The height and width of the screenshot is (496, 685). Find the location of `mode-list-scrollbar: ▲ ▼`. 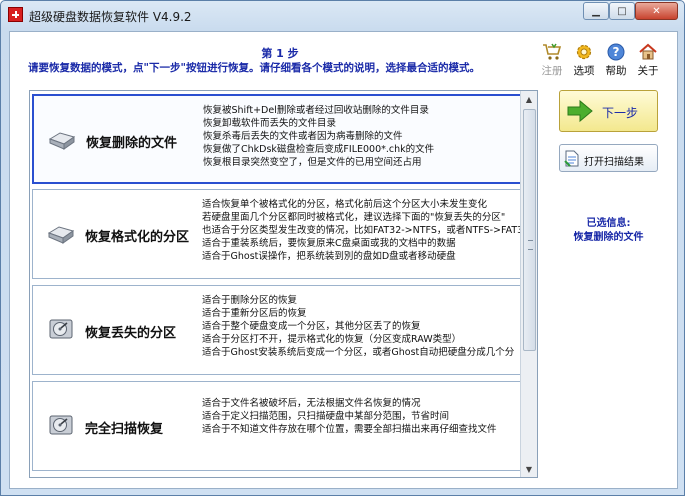

mode-list-scrollbar: ▲ ▼ is located at coordinates (528, 284).